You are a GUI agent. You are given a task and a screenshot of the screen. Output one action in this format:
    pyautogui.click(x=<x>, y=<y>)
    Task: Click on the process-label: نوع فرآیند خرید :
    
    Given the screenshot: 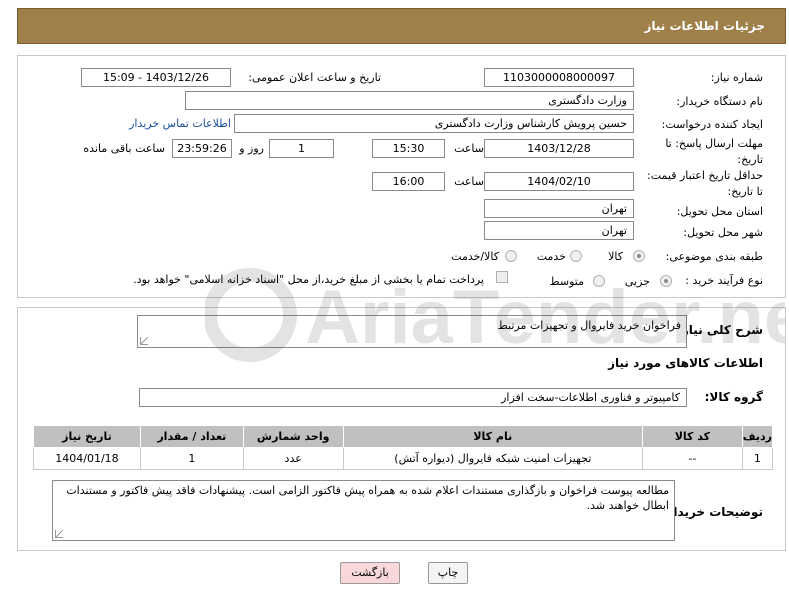 What is the action you would take?
    pyautogui.click(x=724, y=280)
    